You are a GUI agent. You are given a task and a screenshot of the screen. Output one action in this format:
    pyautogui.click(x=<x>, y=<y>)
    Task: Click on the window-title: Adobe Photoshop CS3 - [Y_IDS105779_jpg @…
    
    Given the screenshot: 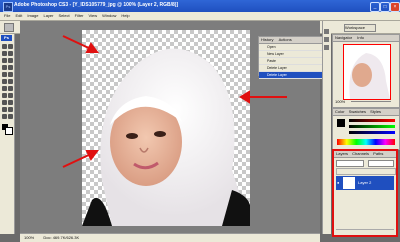 What is the action you would take?
    pyautogui.click(x=96, y=5)
    